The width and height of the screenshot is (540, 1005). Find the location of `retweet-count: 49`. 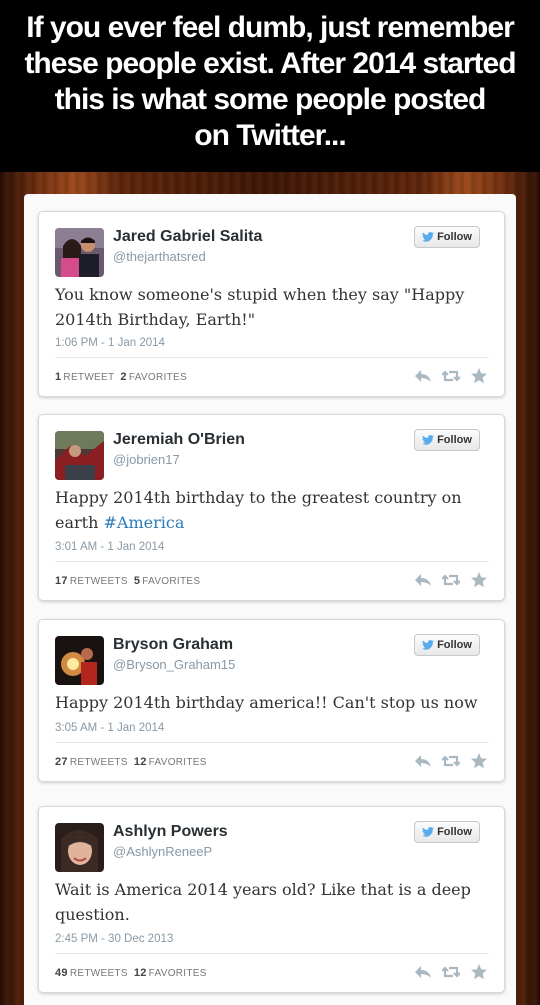

retweet-count: 49 is located at coordinates (61, 973).